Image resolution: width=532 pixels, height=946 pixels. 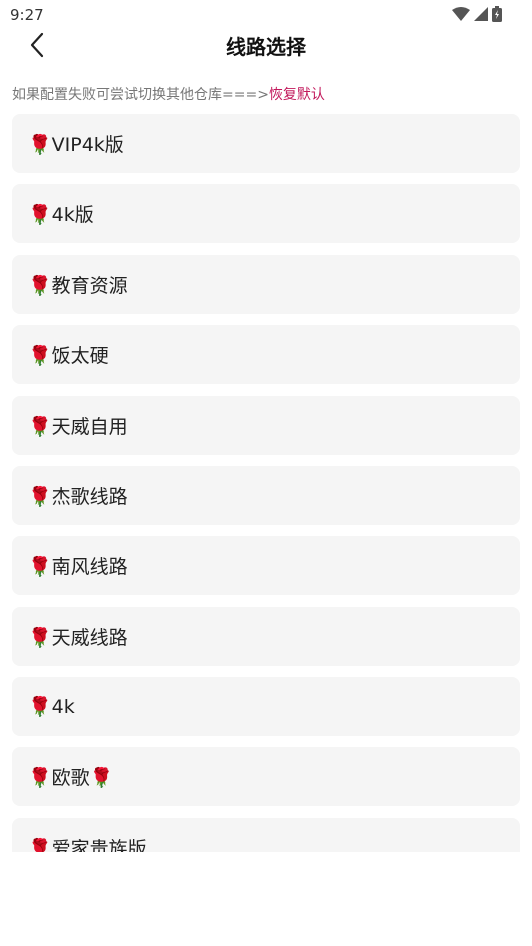 I want to click on hint-text: 如果配置失败可尝试切换其他仓库===>恢复默认, so click(x=168, y=94).